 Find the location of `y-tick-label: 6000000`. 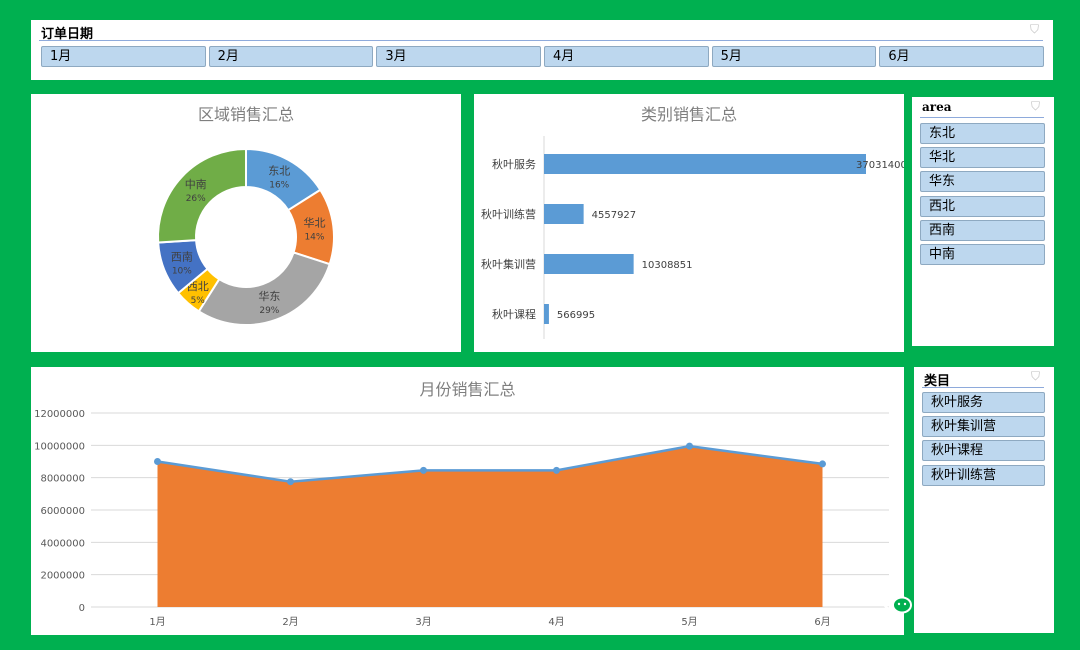

y-tick-label: 6000000 is located at coordinates (62, 511).